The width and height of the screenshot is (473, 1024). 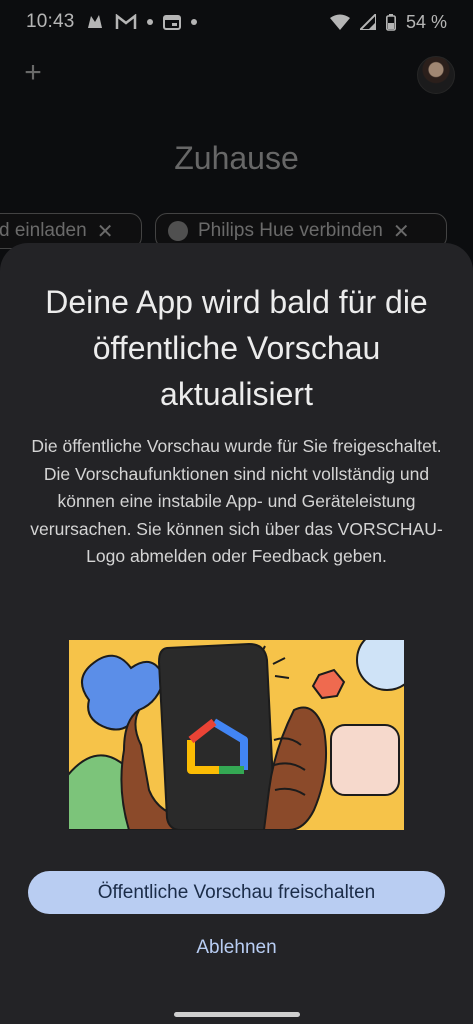 I want to click on enable-preview-button: Öffentliche Vorschau freischalten, so click(x=236, y=892).